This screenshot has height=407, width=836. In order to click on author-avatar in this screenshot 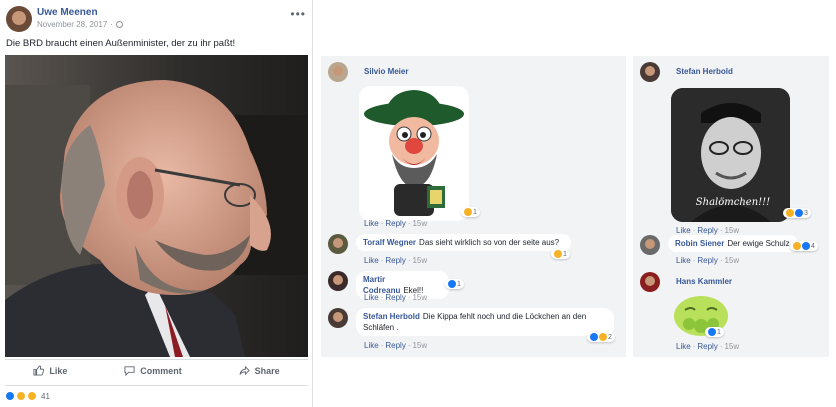, I will do `click(19, 19)`.